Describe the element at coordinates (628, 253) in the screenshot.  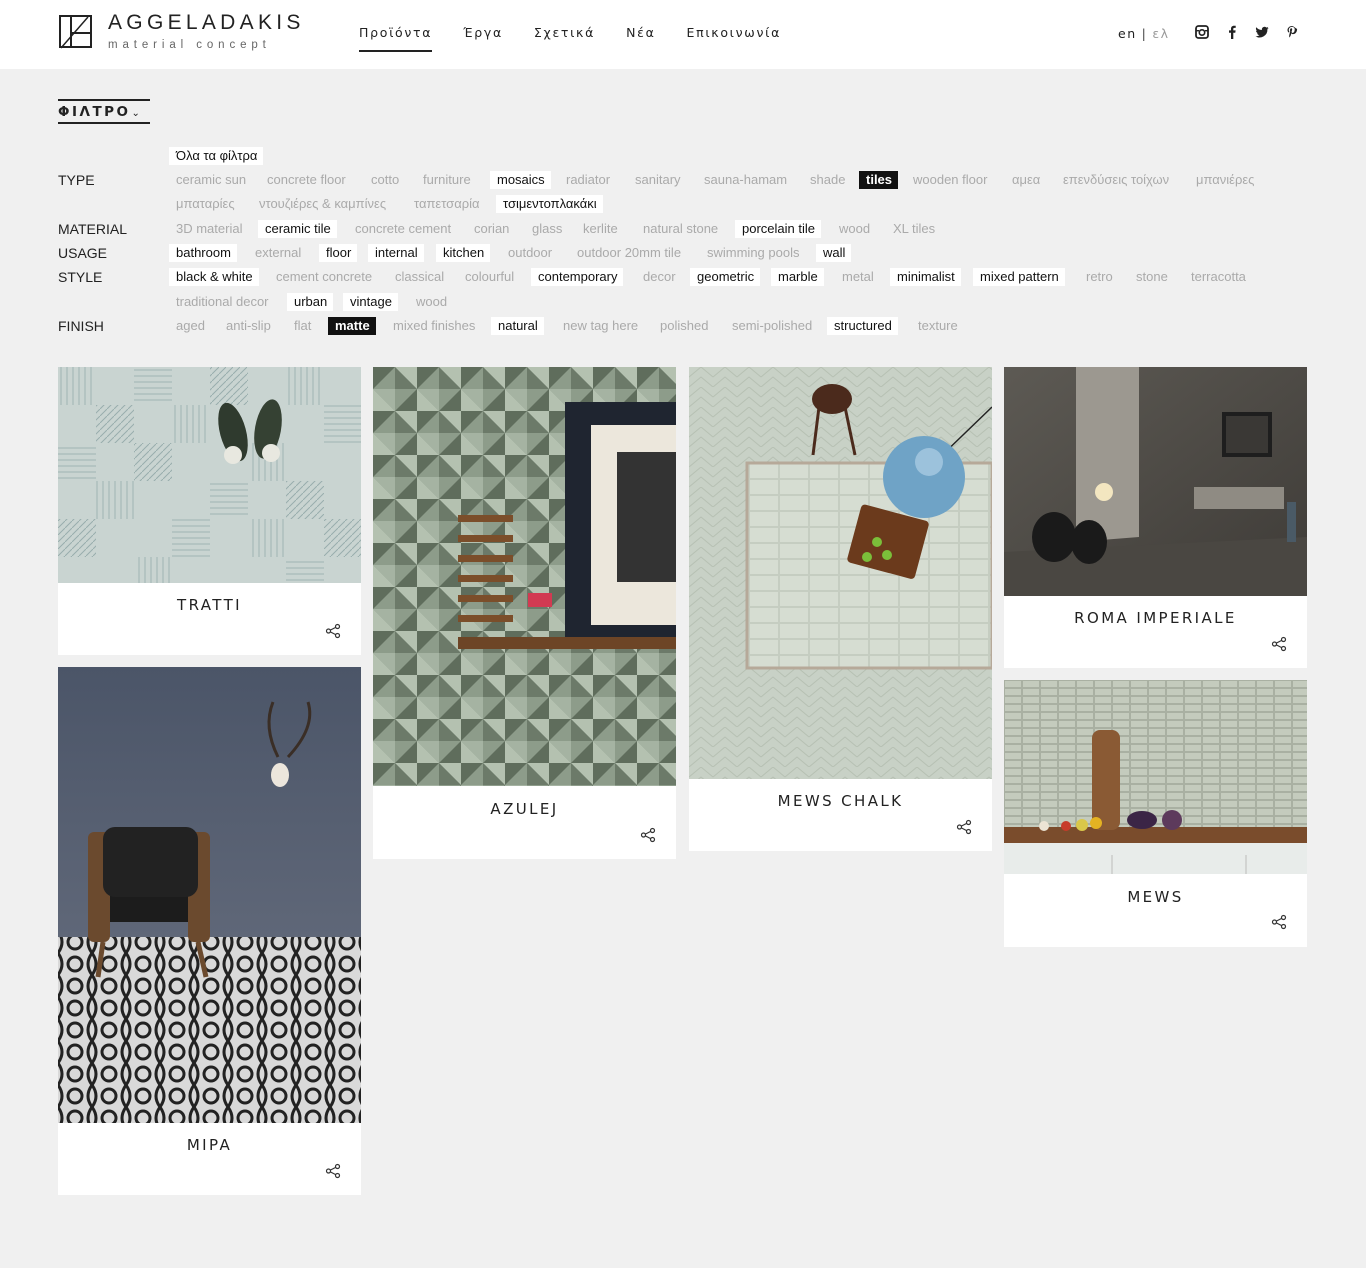
I see `filter-tag-usage: outdoor 20mm tile` at that location.